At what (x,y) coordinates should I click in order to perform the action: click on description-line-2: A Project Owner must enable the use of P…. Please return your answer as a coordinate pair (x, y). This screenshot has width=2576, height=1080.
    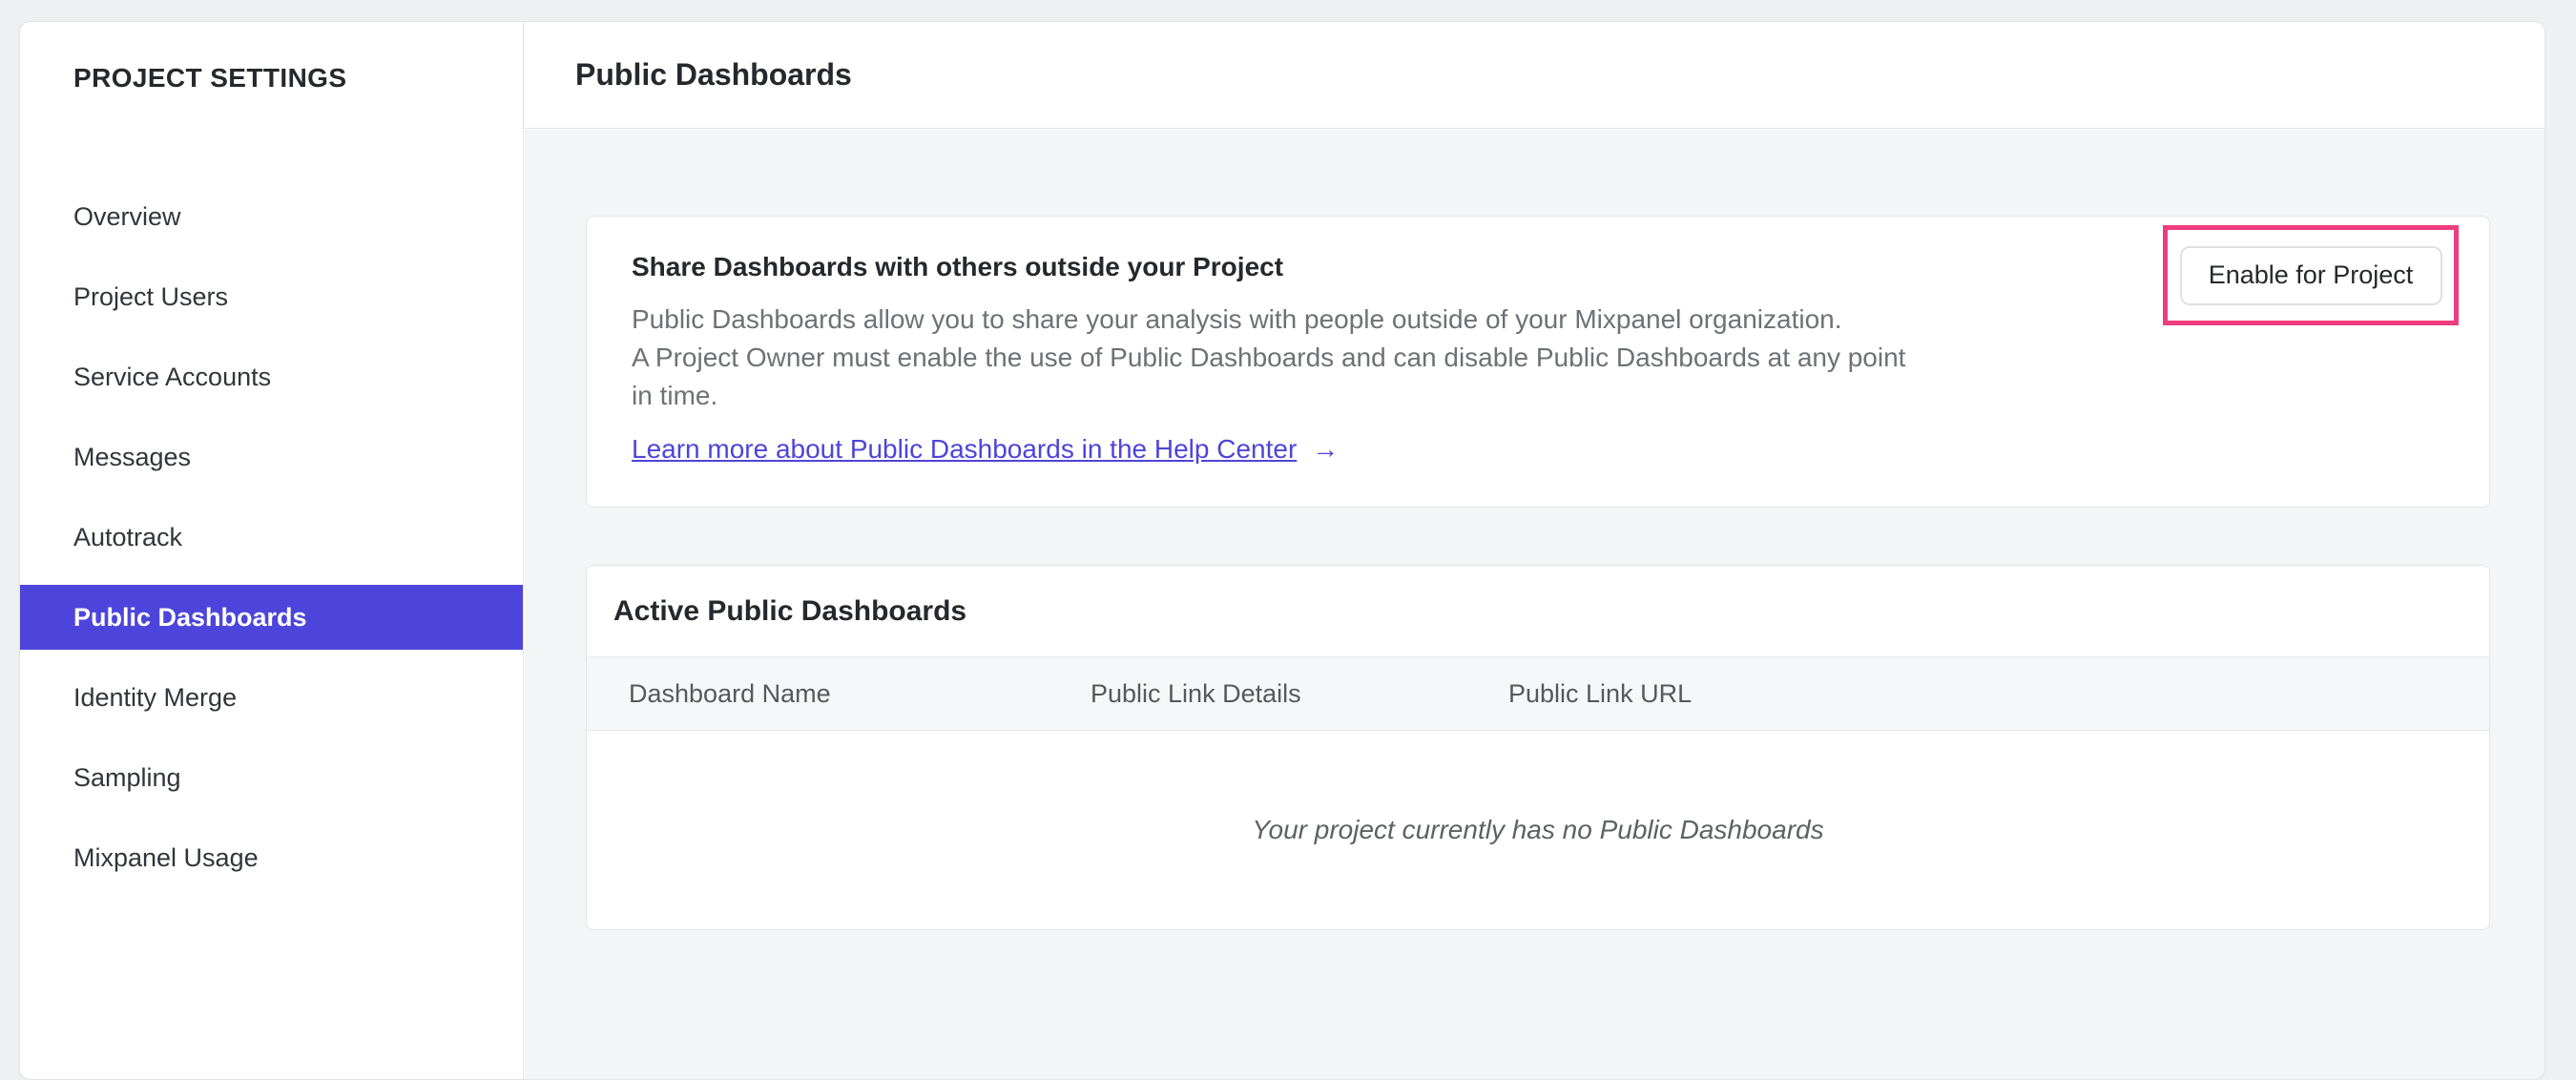
    Looking at the image, I should click on (1269, 357).